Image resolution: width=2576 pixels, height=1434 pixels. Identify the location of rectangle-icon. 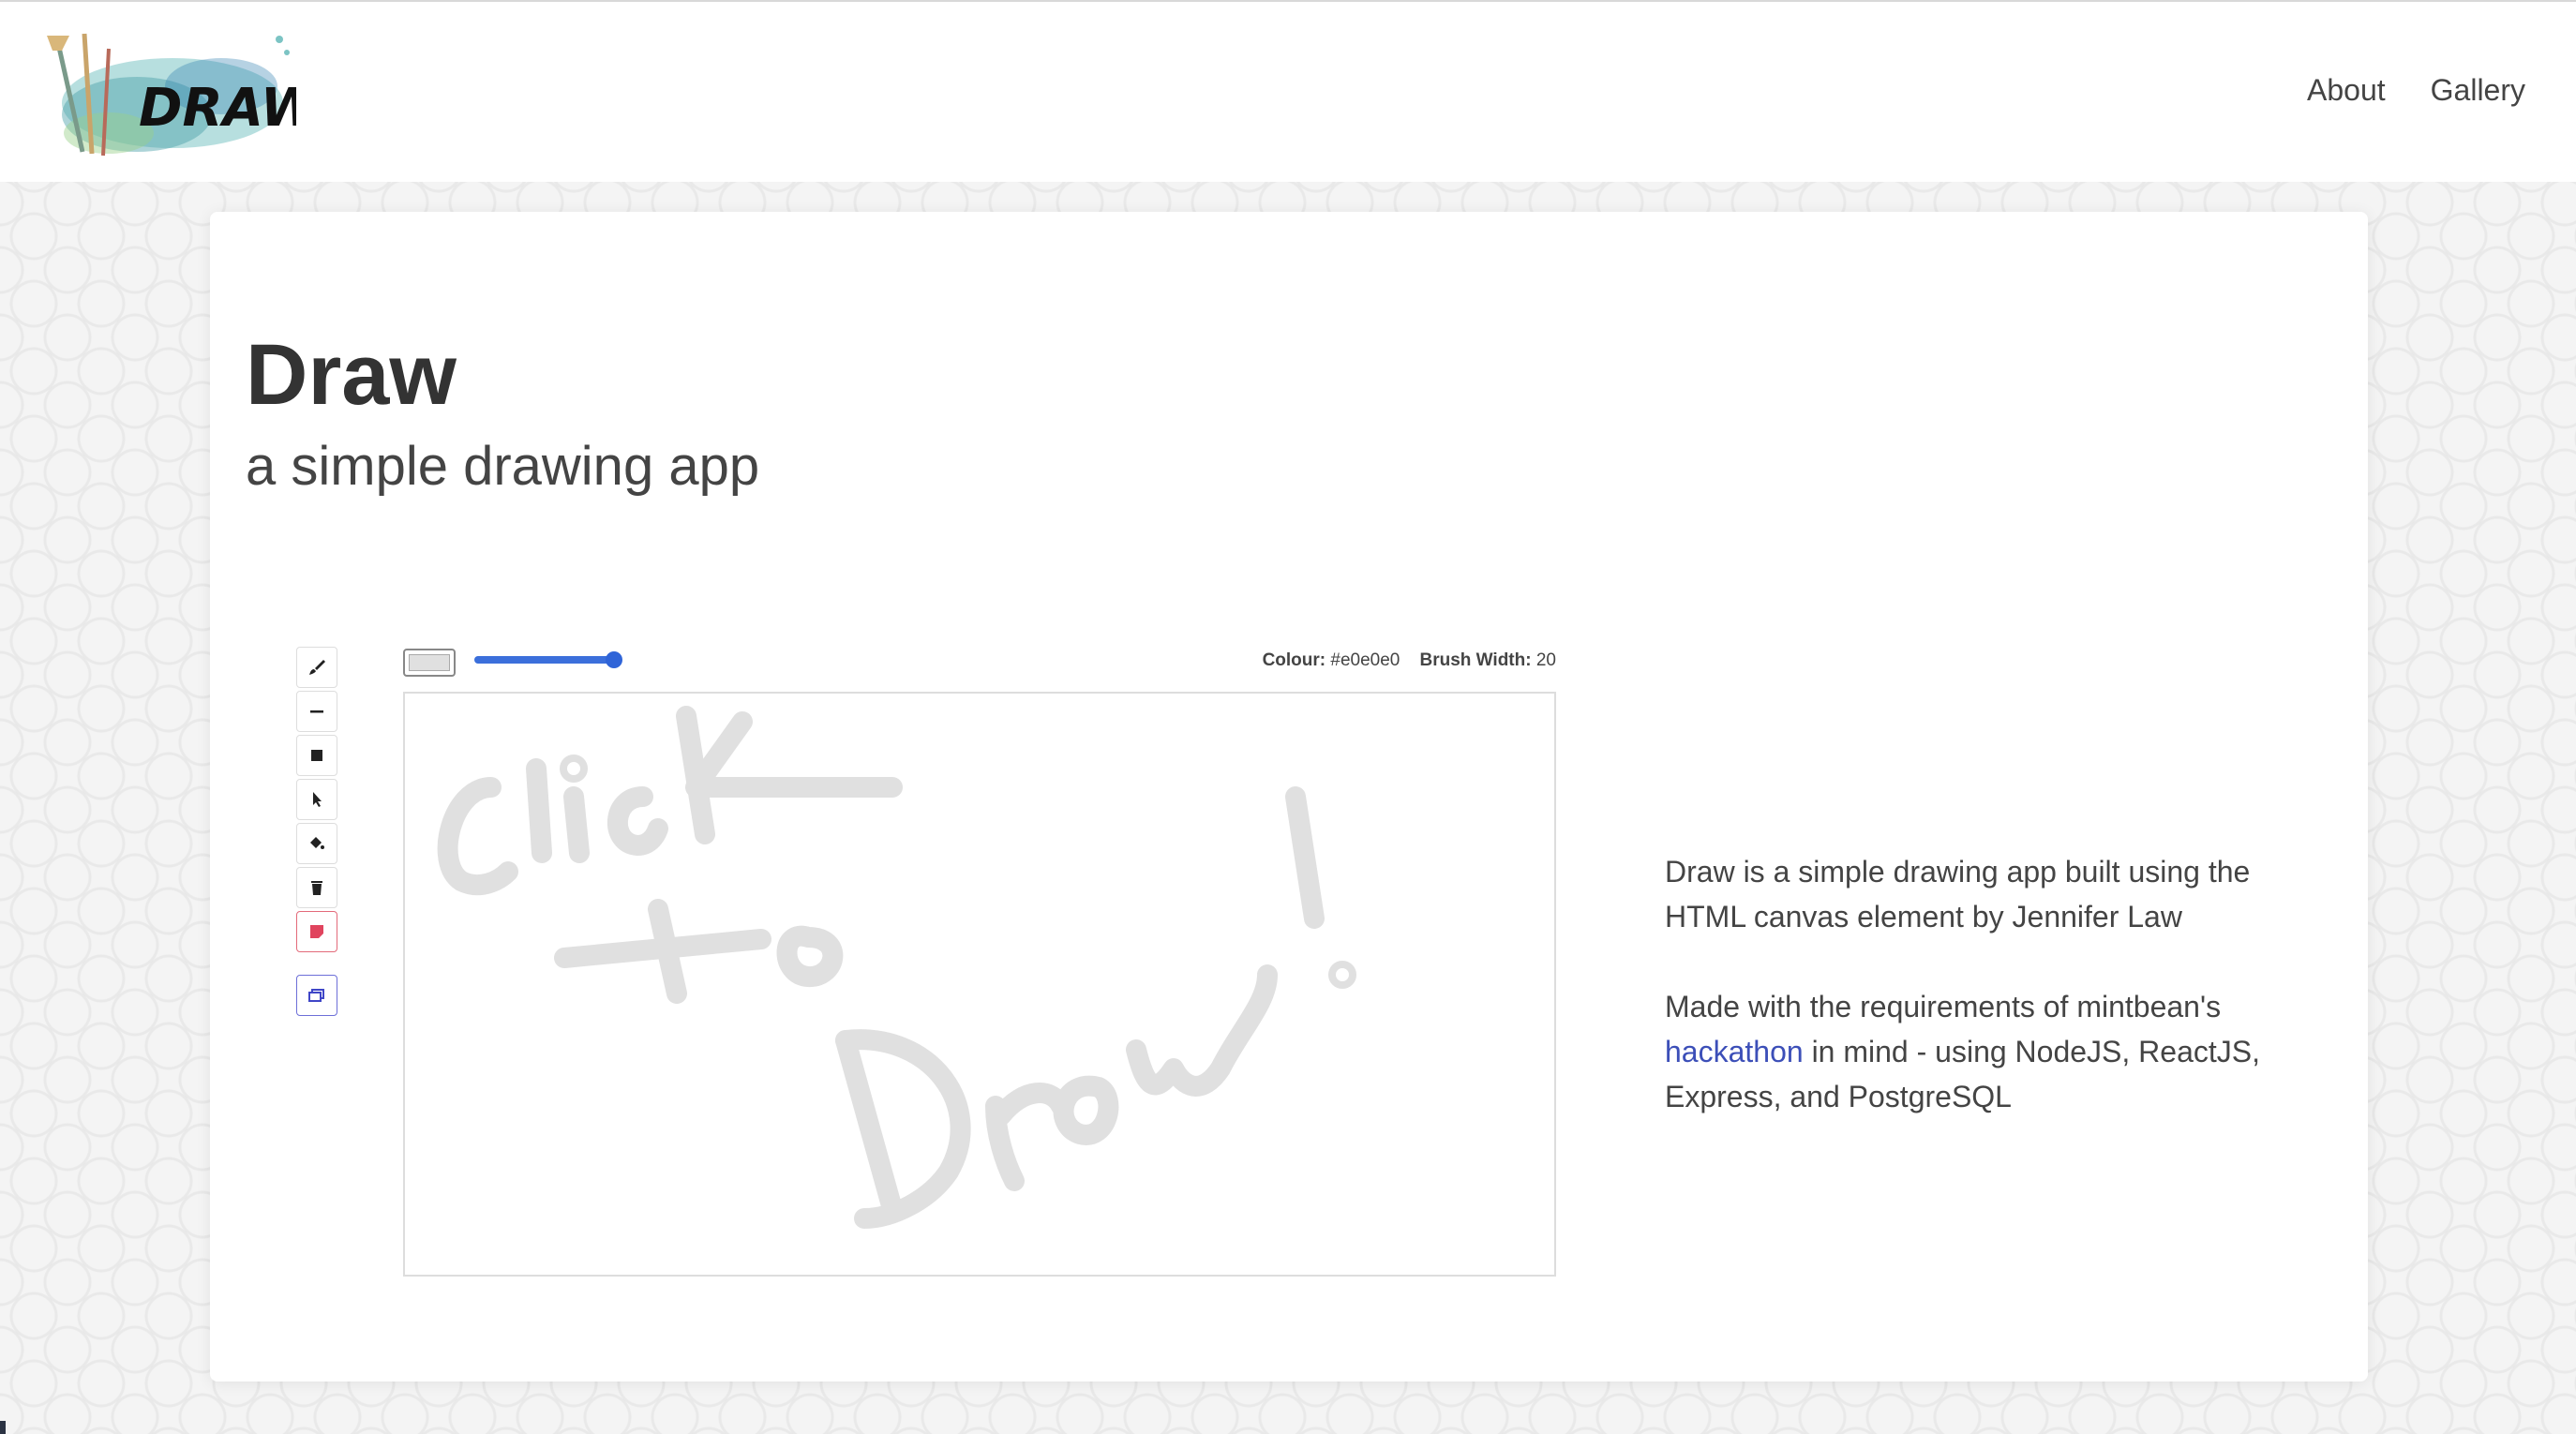
(316, 755).